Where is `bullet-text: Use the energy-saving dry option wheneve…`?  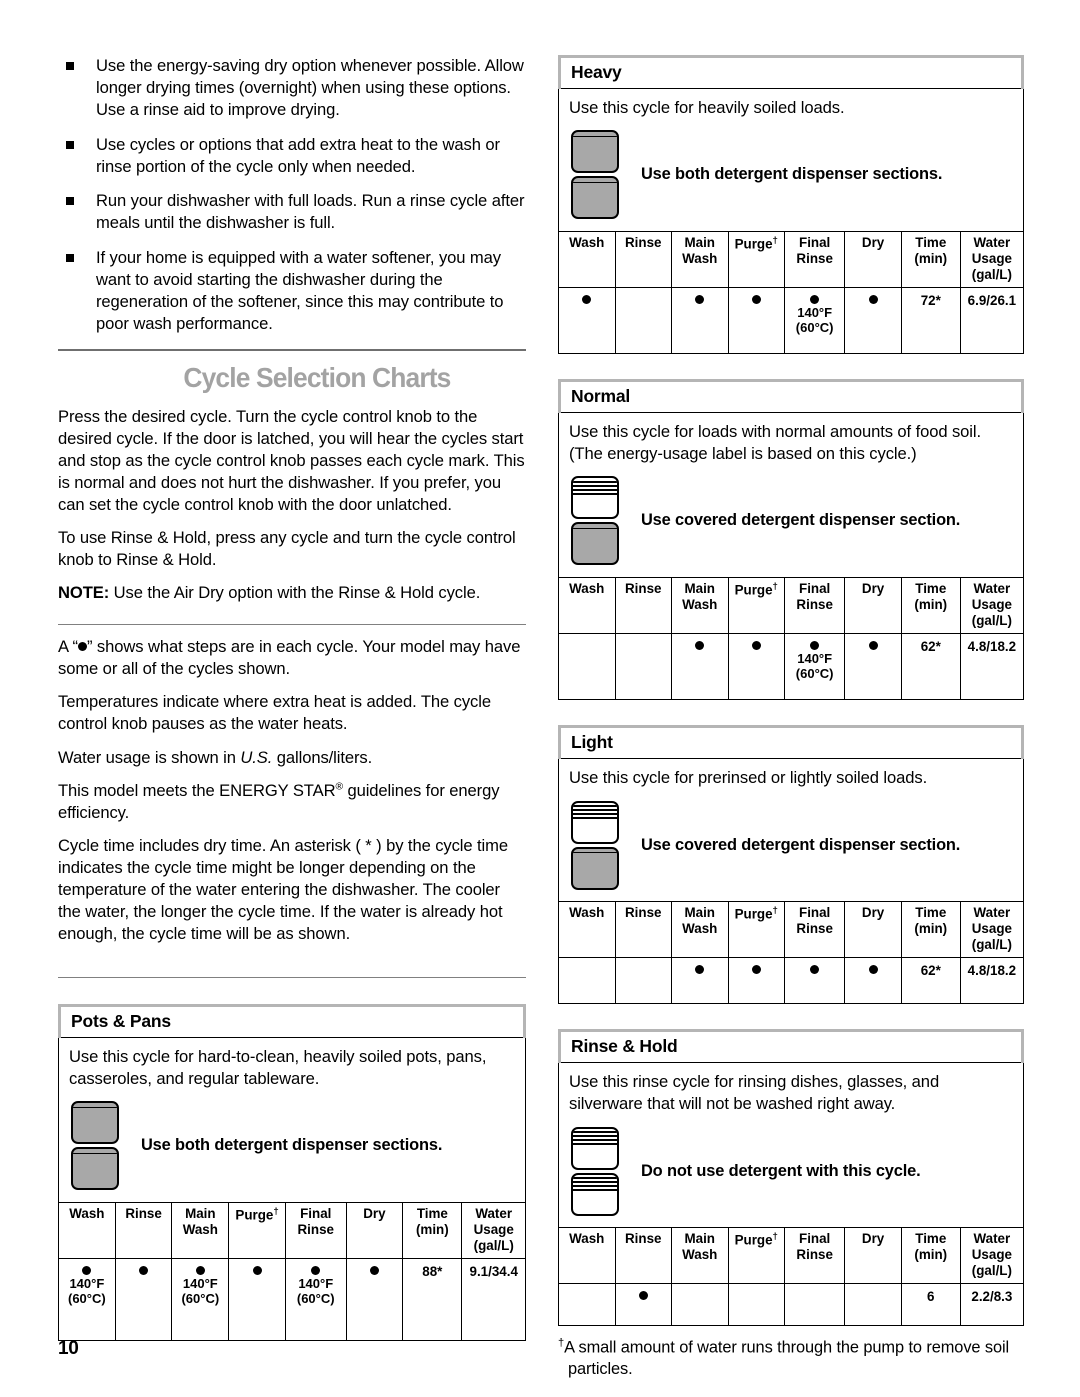
bullet-text: Use the energy-saving dry option wheneve… is located at coordinates (310, 87).